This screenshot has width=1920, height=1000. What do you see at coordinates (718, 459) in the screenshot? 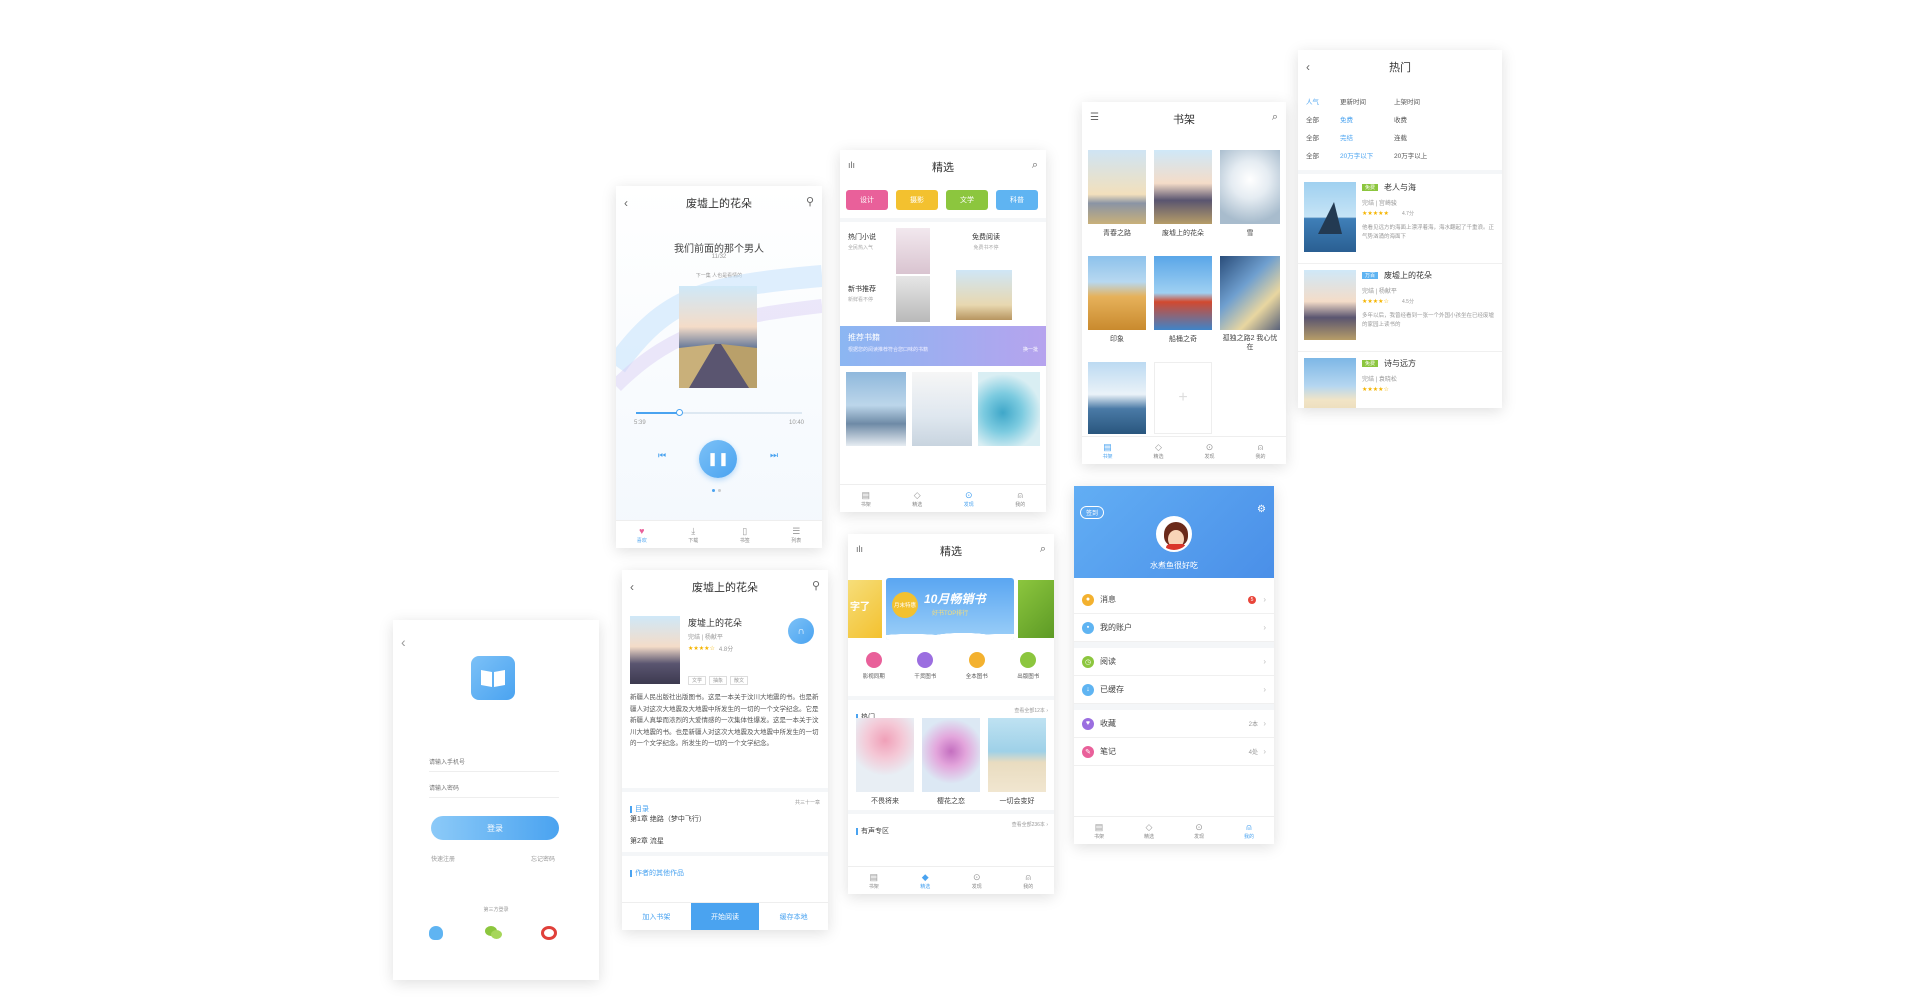
I see `pause-button: ❚❚` at bounding box center [718, 459].